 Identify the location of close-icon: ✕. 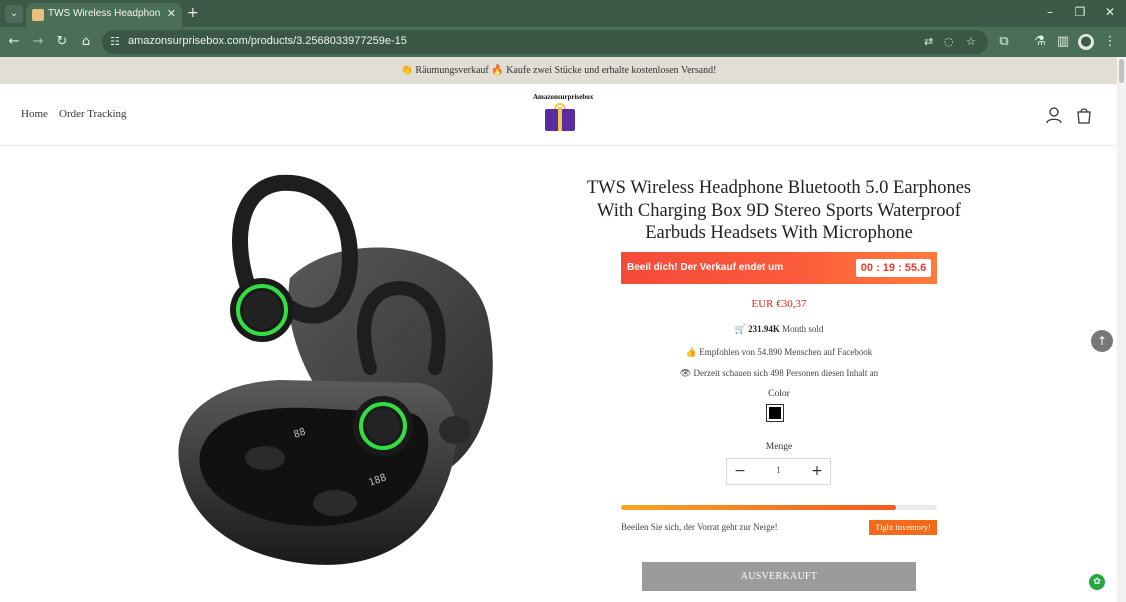
(1110, 12).